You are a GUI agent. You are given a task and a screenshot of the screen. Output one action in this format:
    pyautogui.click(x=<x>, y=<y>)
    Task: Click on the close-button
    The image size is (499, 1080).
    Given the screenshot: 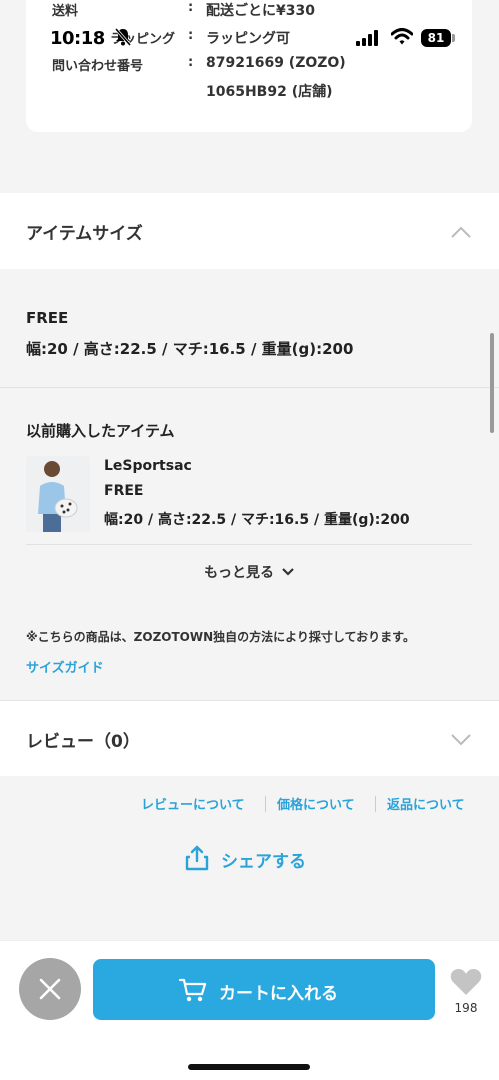 What is the action you would take?
    pyautogui.click(x=50, y=989)
    